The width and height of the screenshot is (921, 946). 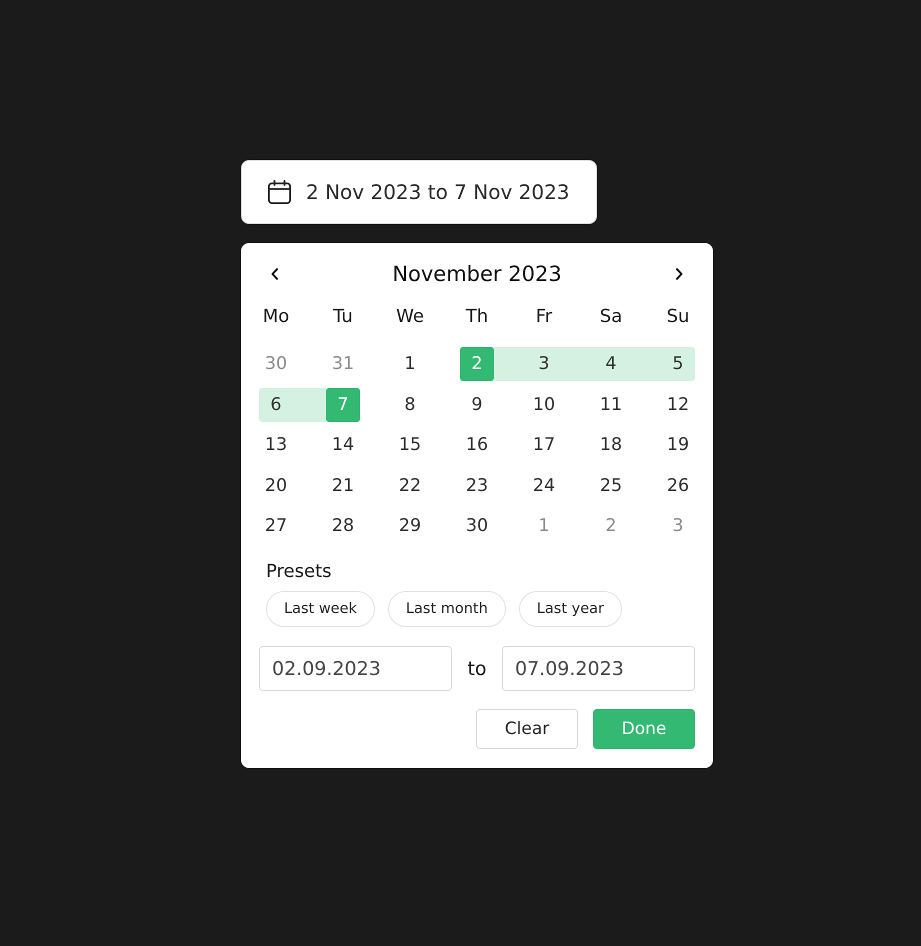 I want to click on day-cell: 6, so click(x=292, y=405).